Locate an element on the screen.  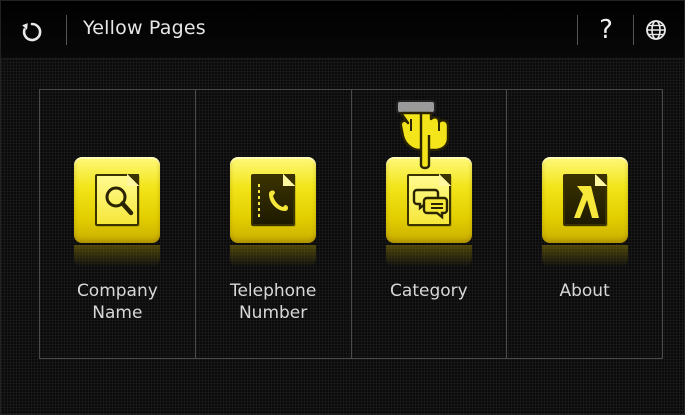
telephone-number-tile is located at coordinates (273, 200).